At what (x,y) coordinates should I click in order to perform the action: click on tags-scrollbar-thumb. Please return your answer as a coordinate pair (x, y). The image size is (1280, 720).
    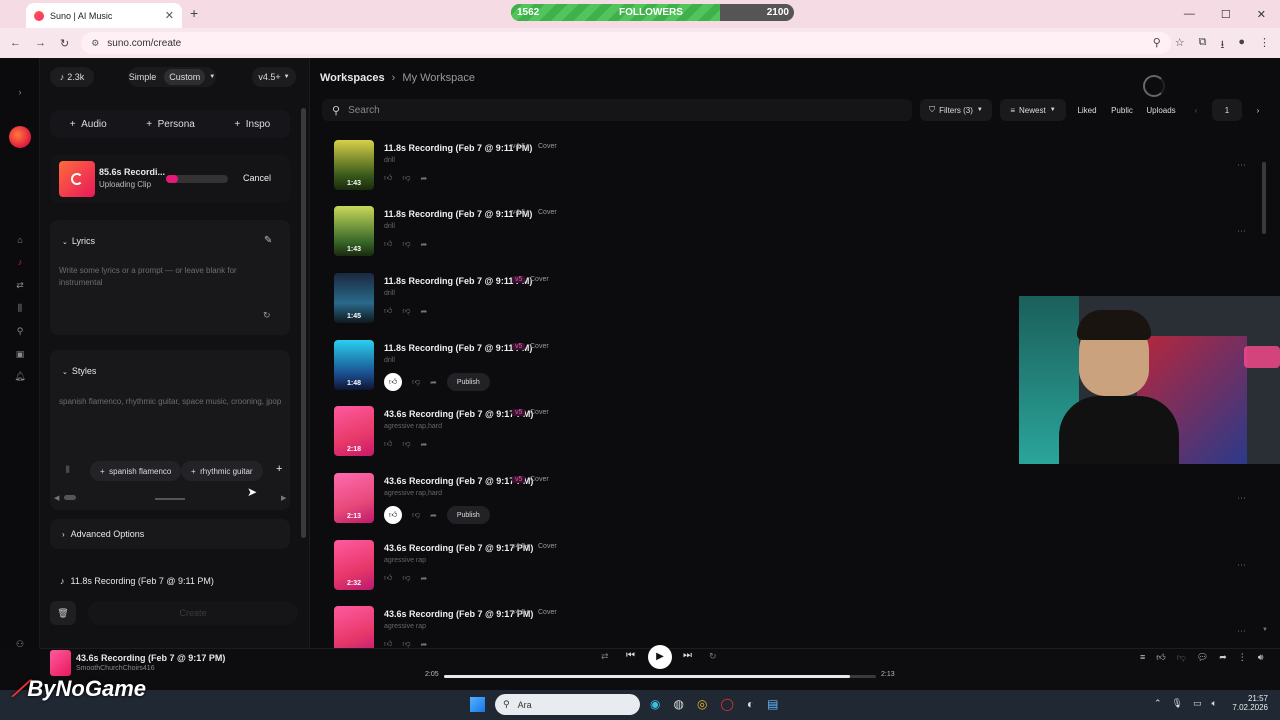
    Looking at the image, I should click on (70, 497).